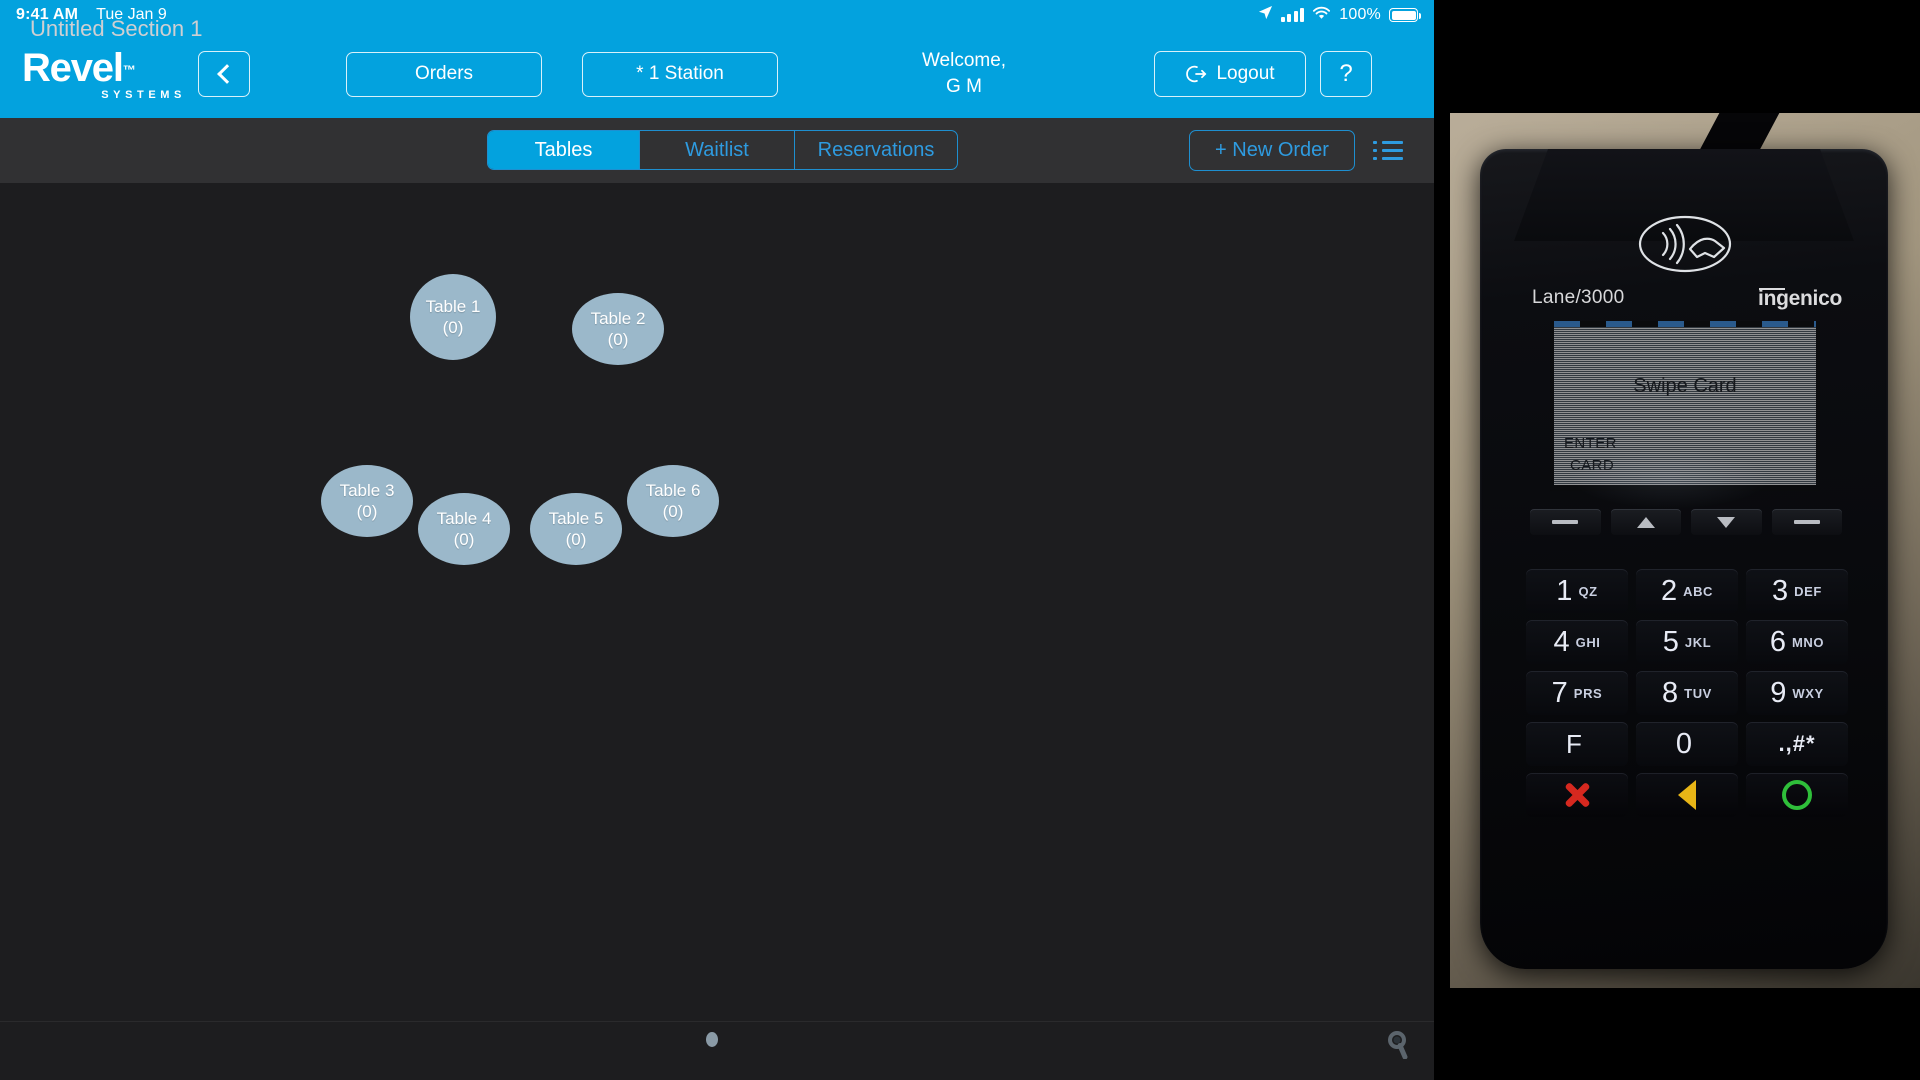 This screenshot has height=1080, width=1920. I want to click on key-number: 9, so click(1778, 692).